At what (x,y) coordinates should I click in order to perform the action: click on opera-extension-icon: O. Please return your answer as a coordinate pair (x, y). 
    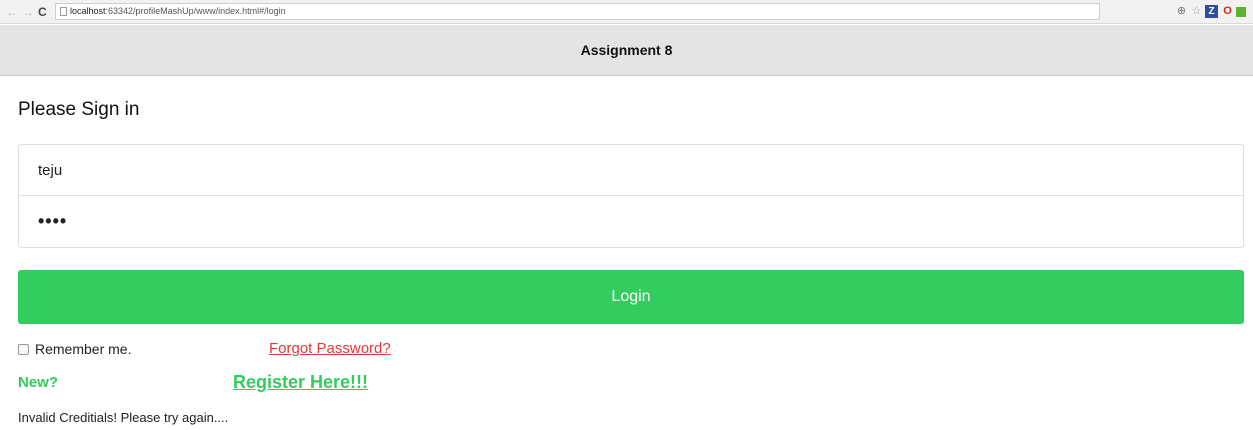
    Looking at the image, I should click on (1227, 11).